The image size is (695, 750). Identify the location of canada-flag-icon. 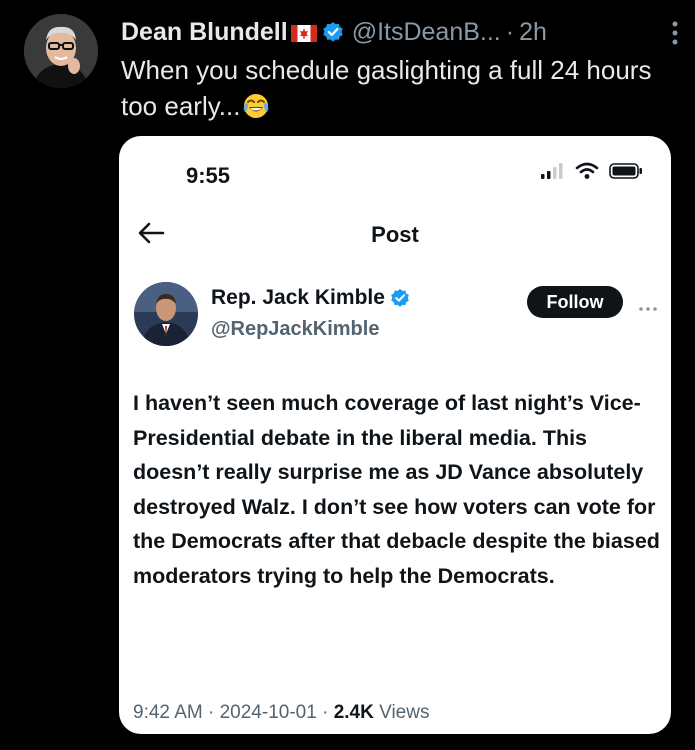
(303, 33).